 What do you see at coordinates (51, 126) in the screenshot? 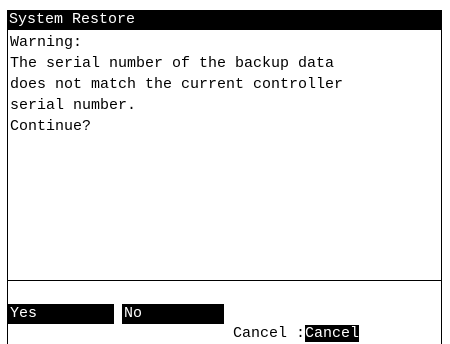
I see `message-line: Continue?` at bounding box center [51, 126].